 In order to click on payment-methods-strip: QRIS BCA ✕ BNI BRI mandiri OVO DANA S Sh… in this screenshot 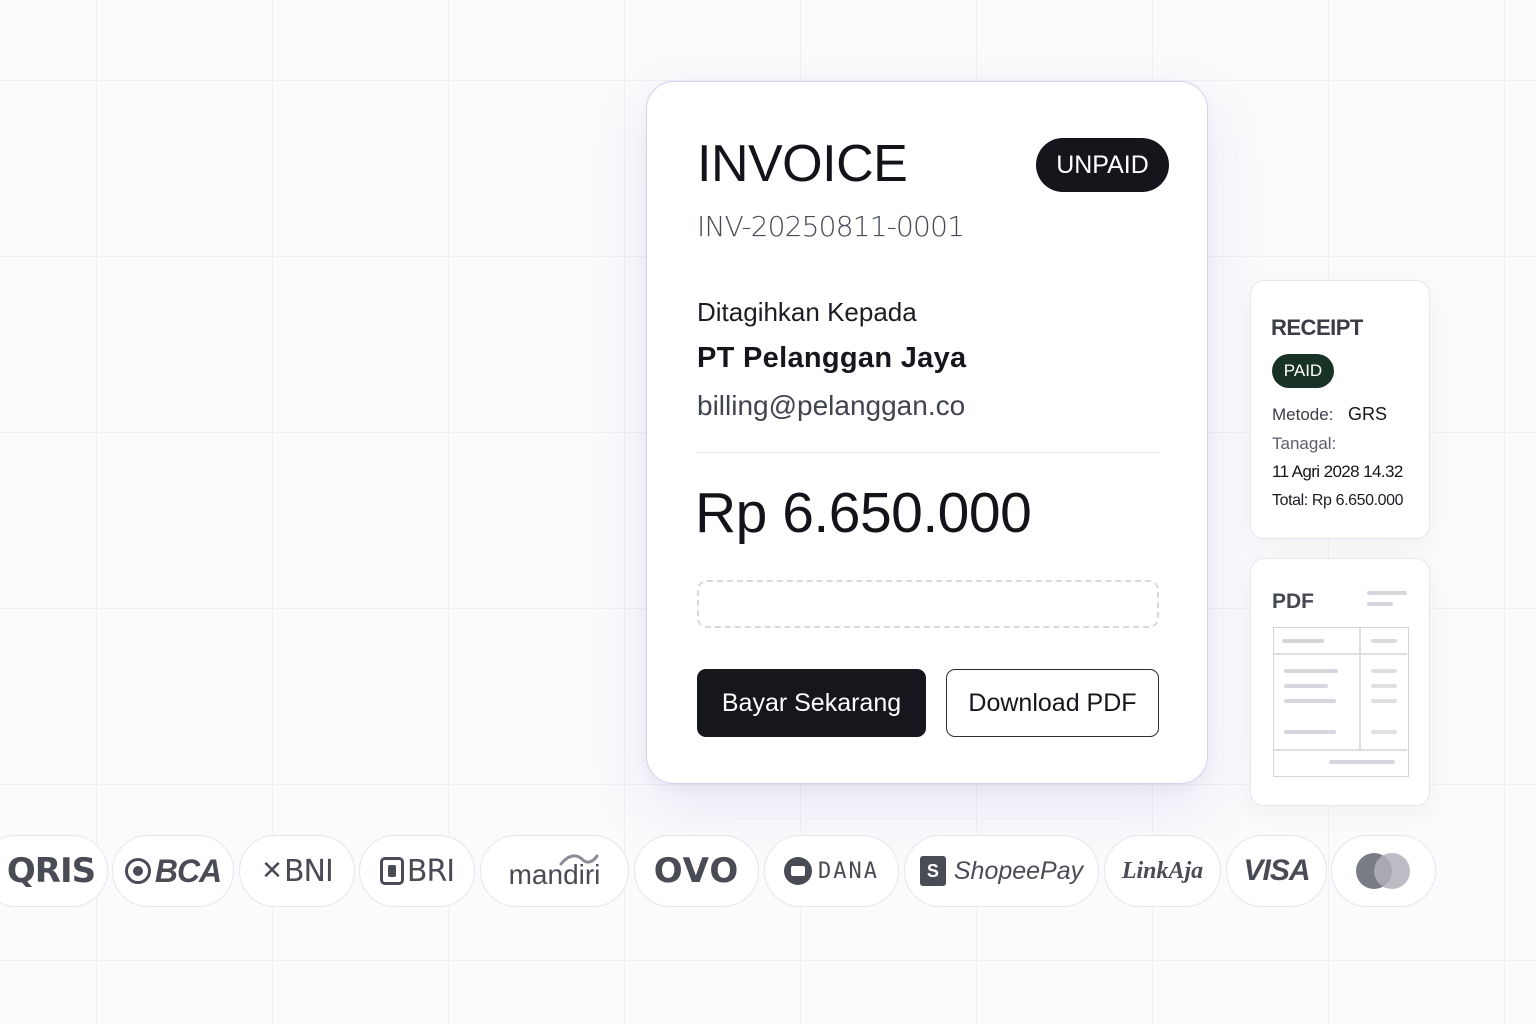, I will do `click(768, 871)`.